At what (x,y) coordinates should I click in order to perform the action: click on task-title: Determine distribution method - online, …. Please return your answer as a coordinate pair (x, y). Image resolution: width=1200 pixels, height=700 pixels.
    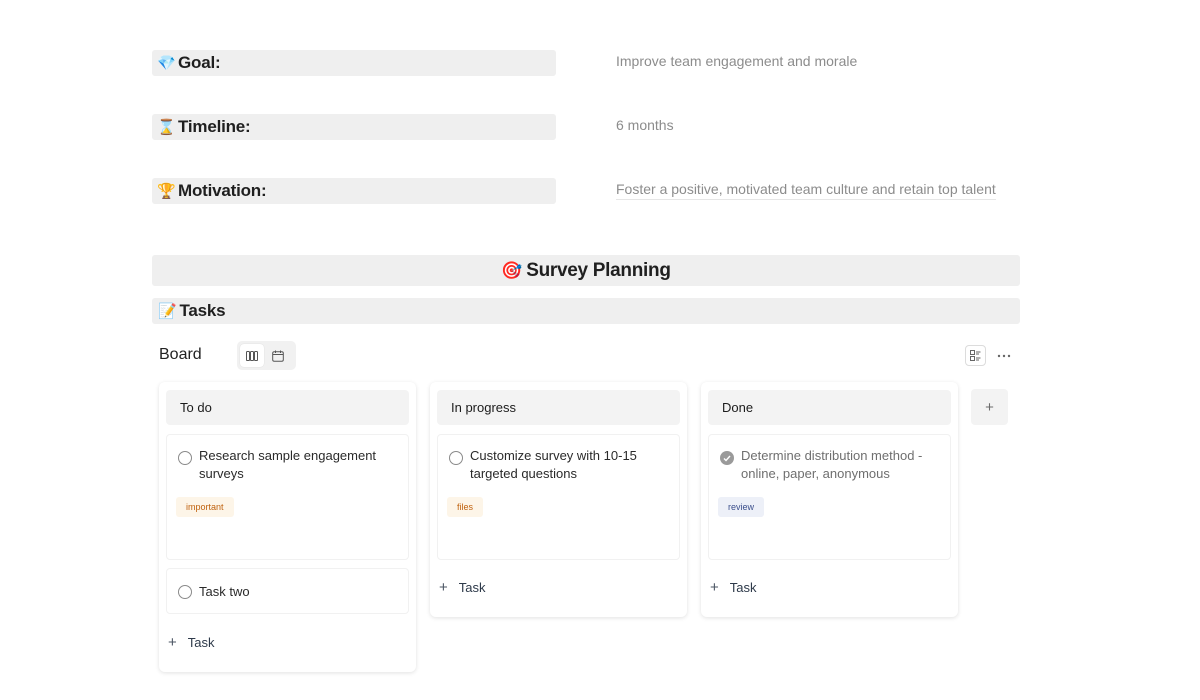
    Looking at the image, I should click on (832, 464).